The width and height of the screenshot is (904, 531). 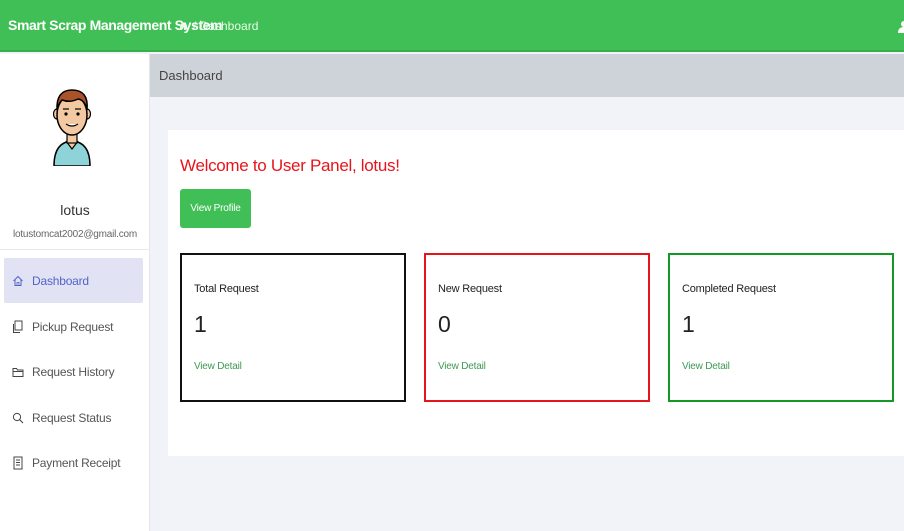 I want to click on stat-value: 0, so click(x=444, y=324).